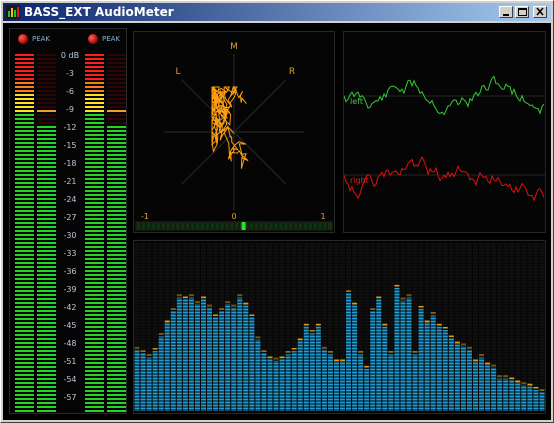  What do you see at coordinates (145, 216) in the screenshot?
I see `balance-scale-min: -1` at bounding box center [145, 216].